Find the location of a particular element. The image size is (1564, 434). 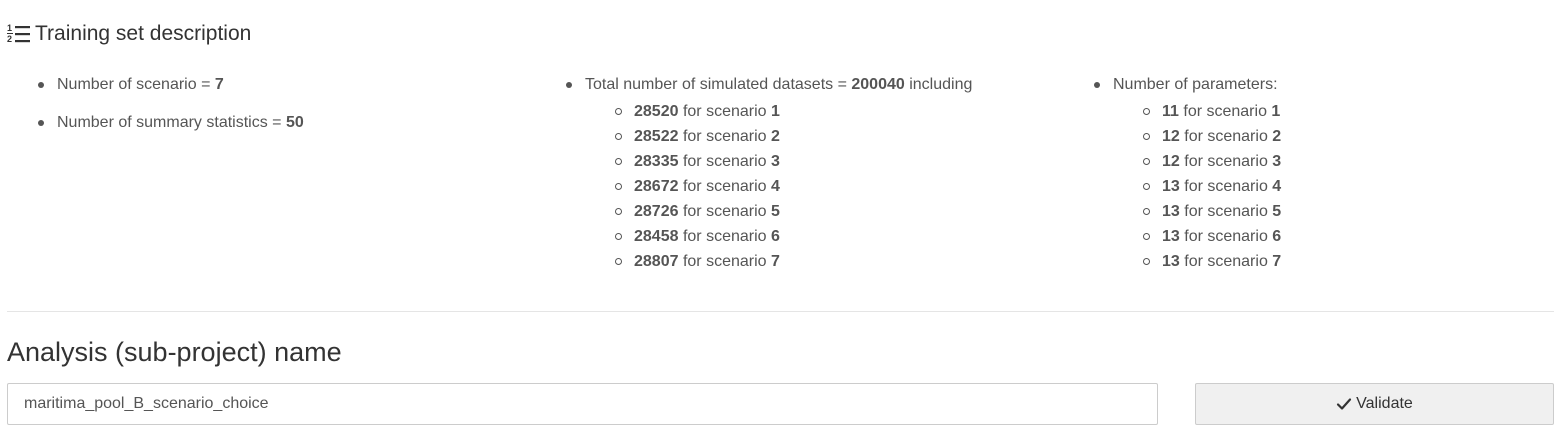

dataset-count: 28672 is located at coordinates (656, 186).